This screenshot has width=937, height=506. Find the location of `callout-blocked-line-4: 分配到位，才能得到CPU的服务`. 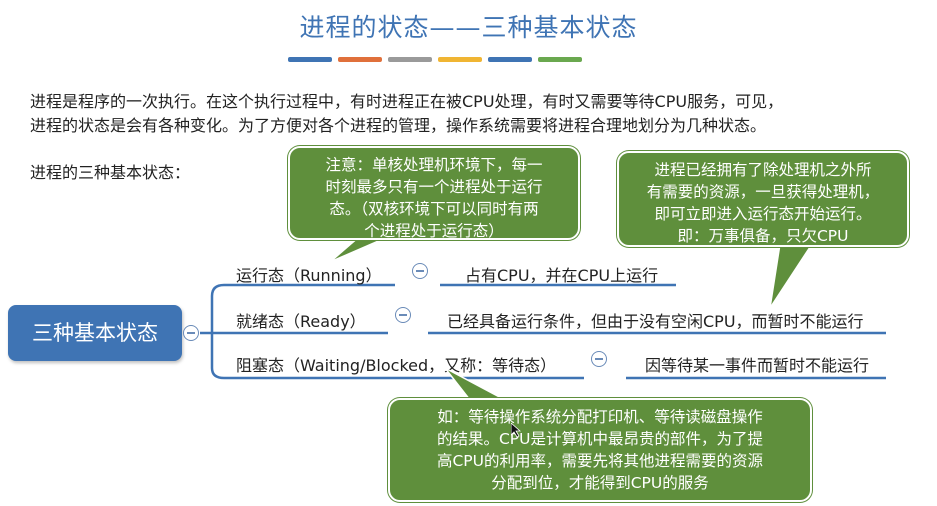

callout-blocked-line-4: 分配到位，才能得到CPU的服务 is located at coordinates (600, 483).